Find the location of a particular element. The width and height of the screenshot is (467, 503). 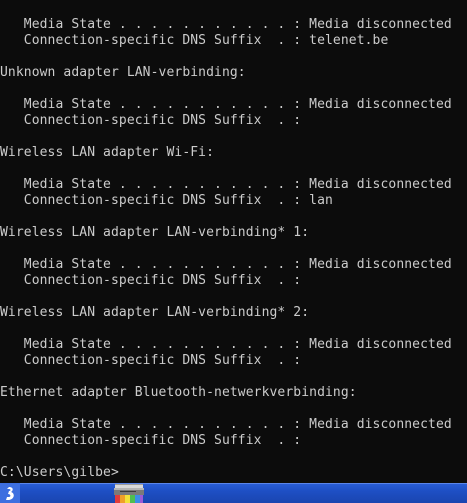

adapter-heading: Wireless LAN adapter Wi-Fi: is located at coordinates (107, 152).